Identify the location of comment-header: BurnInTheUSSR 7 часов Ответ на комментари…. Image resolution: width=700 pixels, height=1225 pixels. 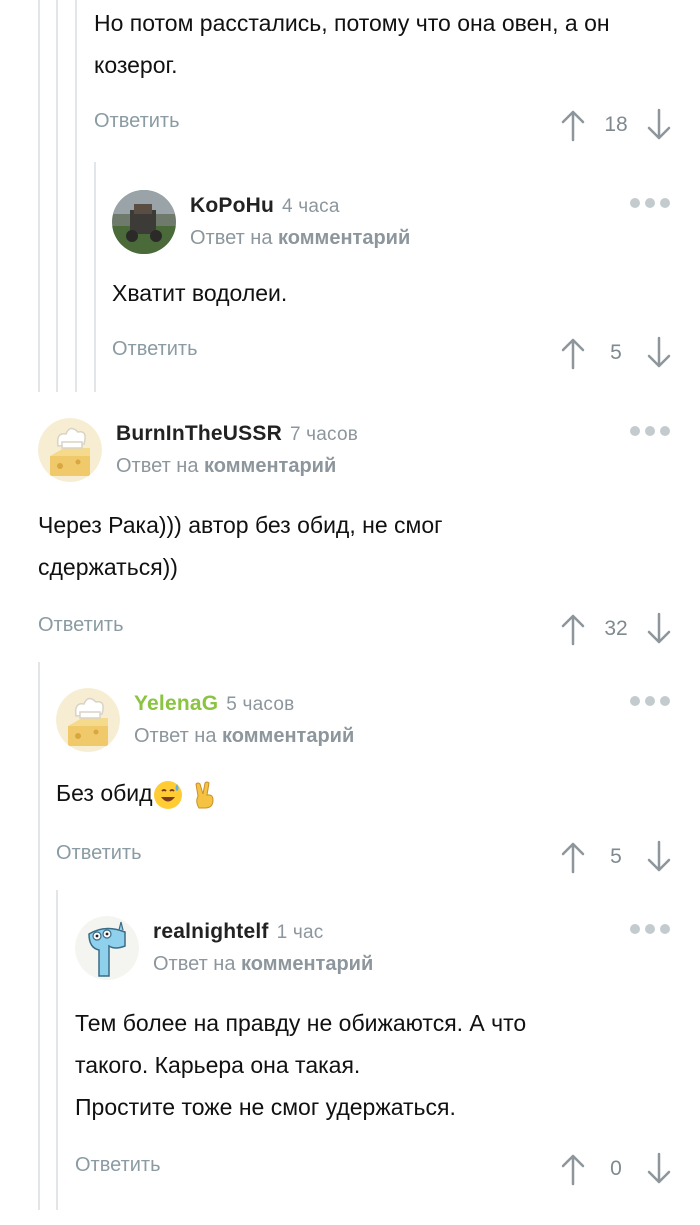
(369, 450).